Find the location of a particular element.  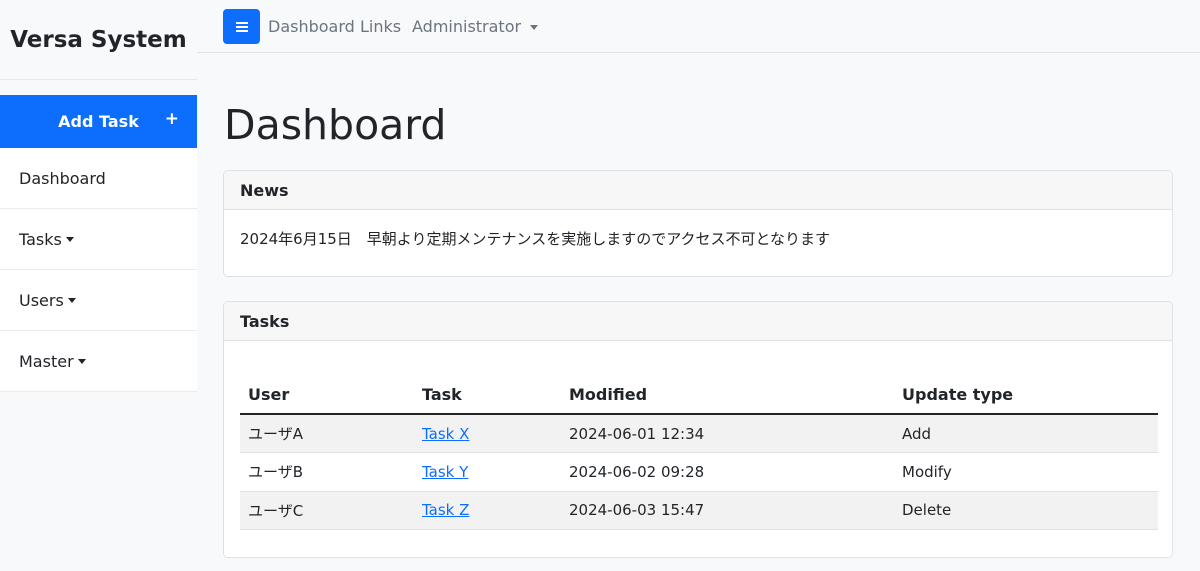

top-navbar: Dashboard Links Administrator is located at coordinates (698, 26).